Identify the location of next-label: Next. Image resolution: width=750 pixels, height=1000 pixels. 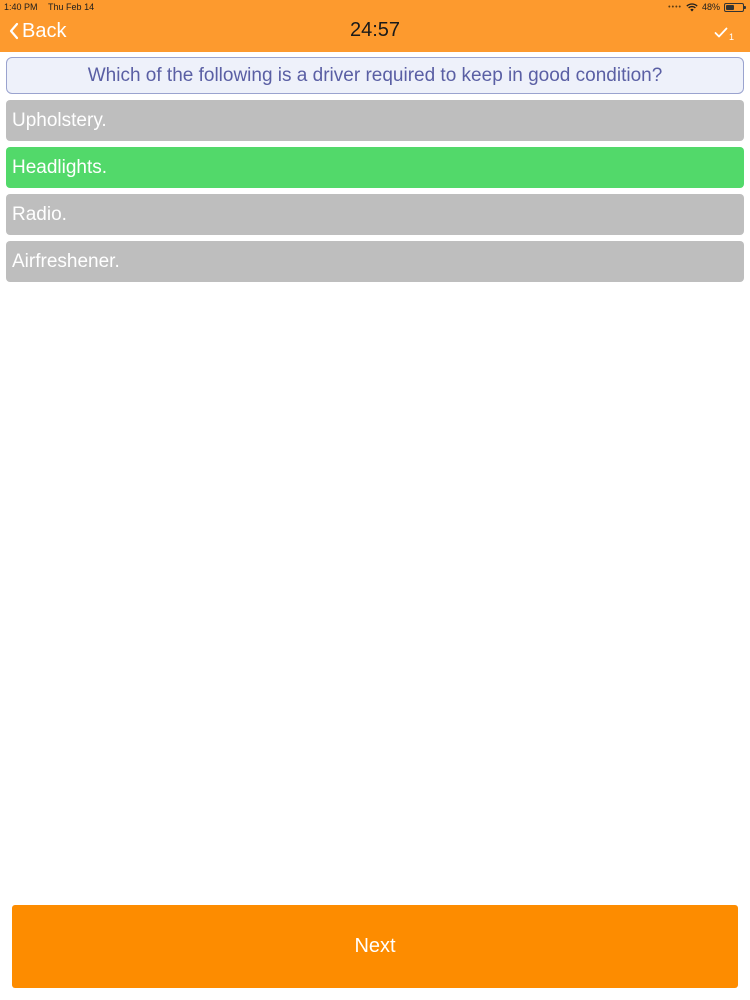
(375, 946).